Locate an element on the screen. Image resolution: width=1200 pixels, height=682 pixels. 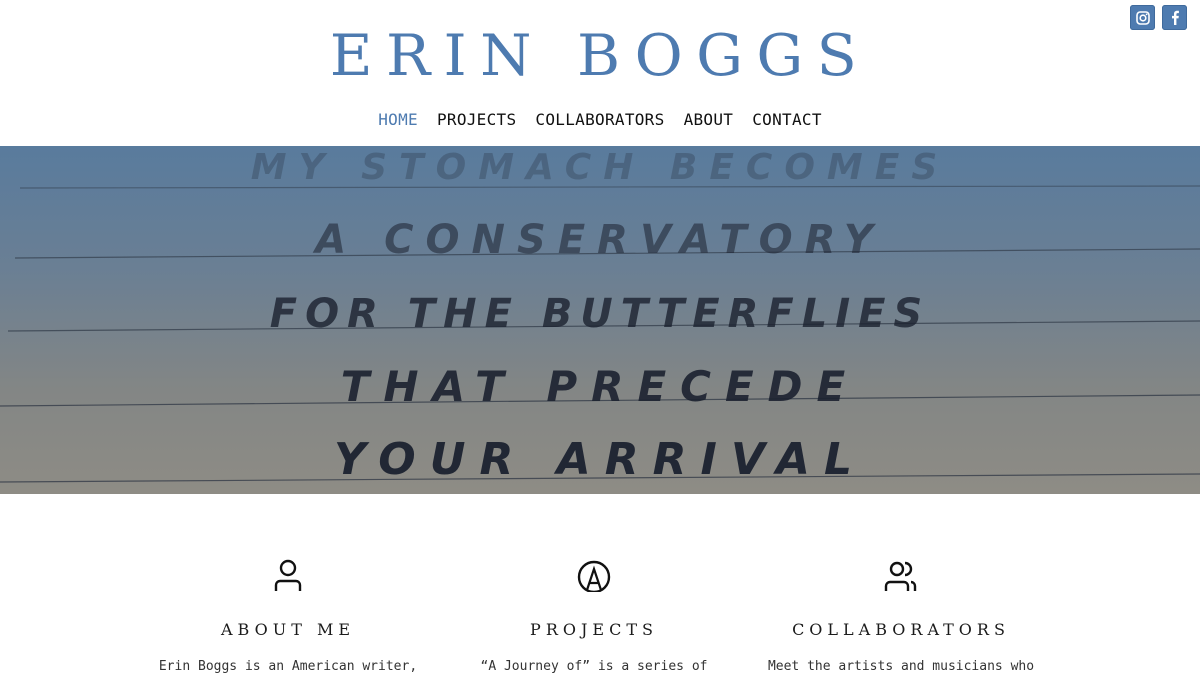
feature-text: Erin Boggs is an American writer, is located at coordinates (288, 666).